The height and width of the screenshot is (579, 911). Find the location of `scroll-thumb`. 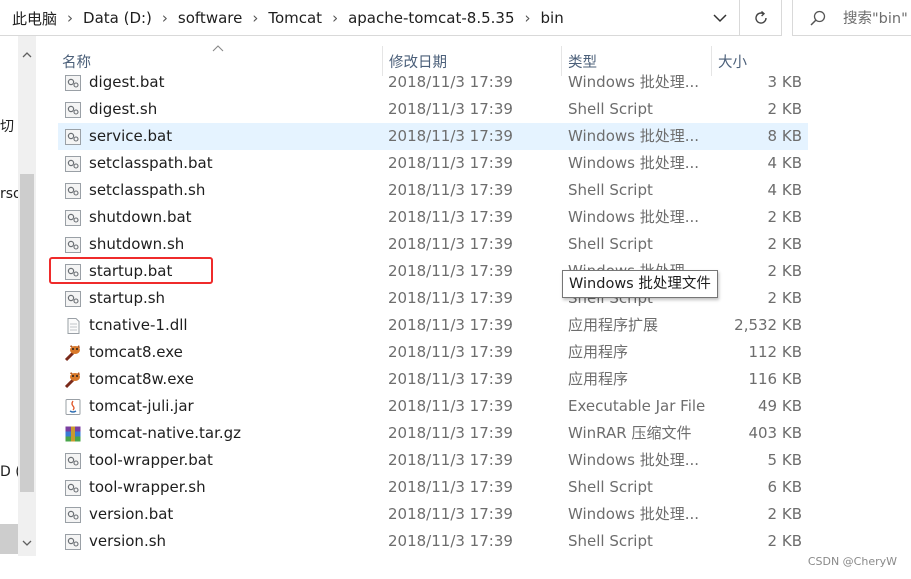

scroll-thumb is located at coordinates (27, 333).